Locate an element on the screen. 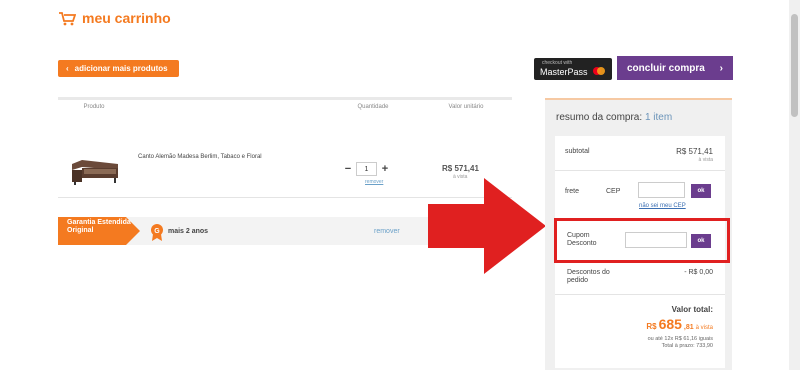 This screenshot has width=800, height=370. total-cents: ,81 is located at coordinates (688, 327).